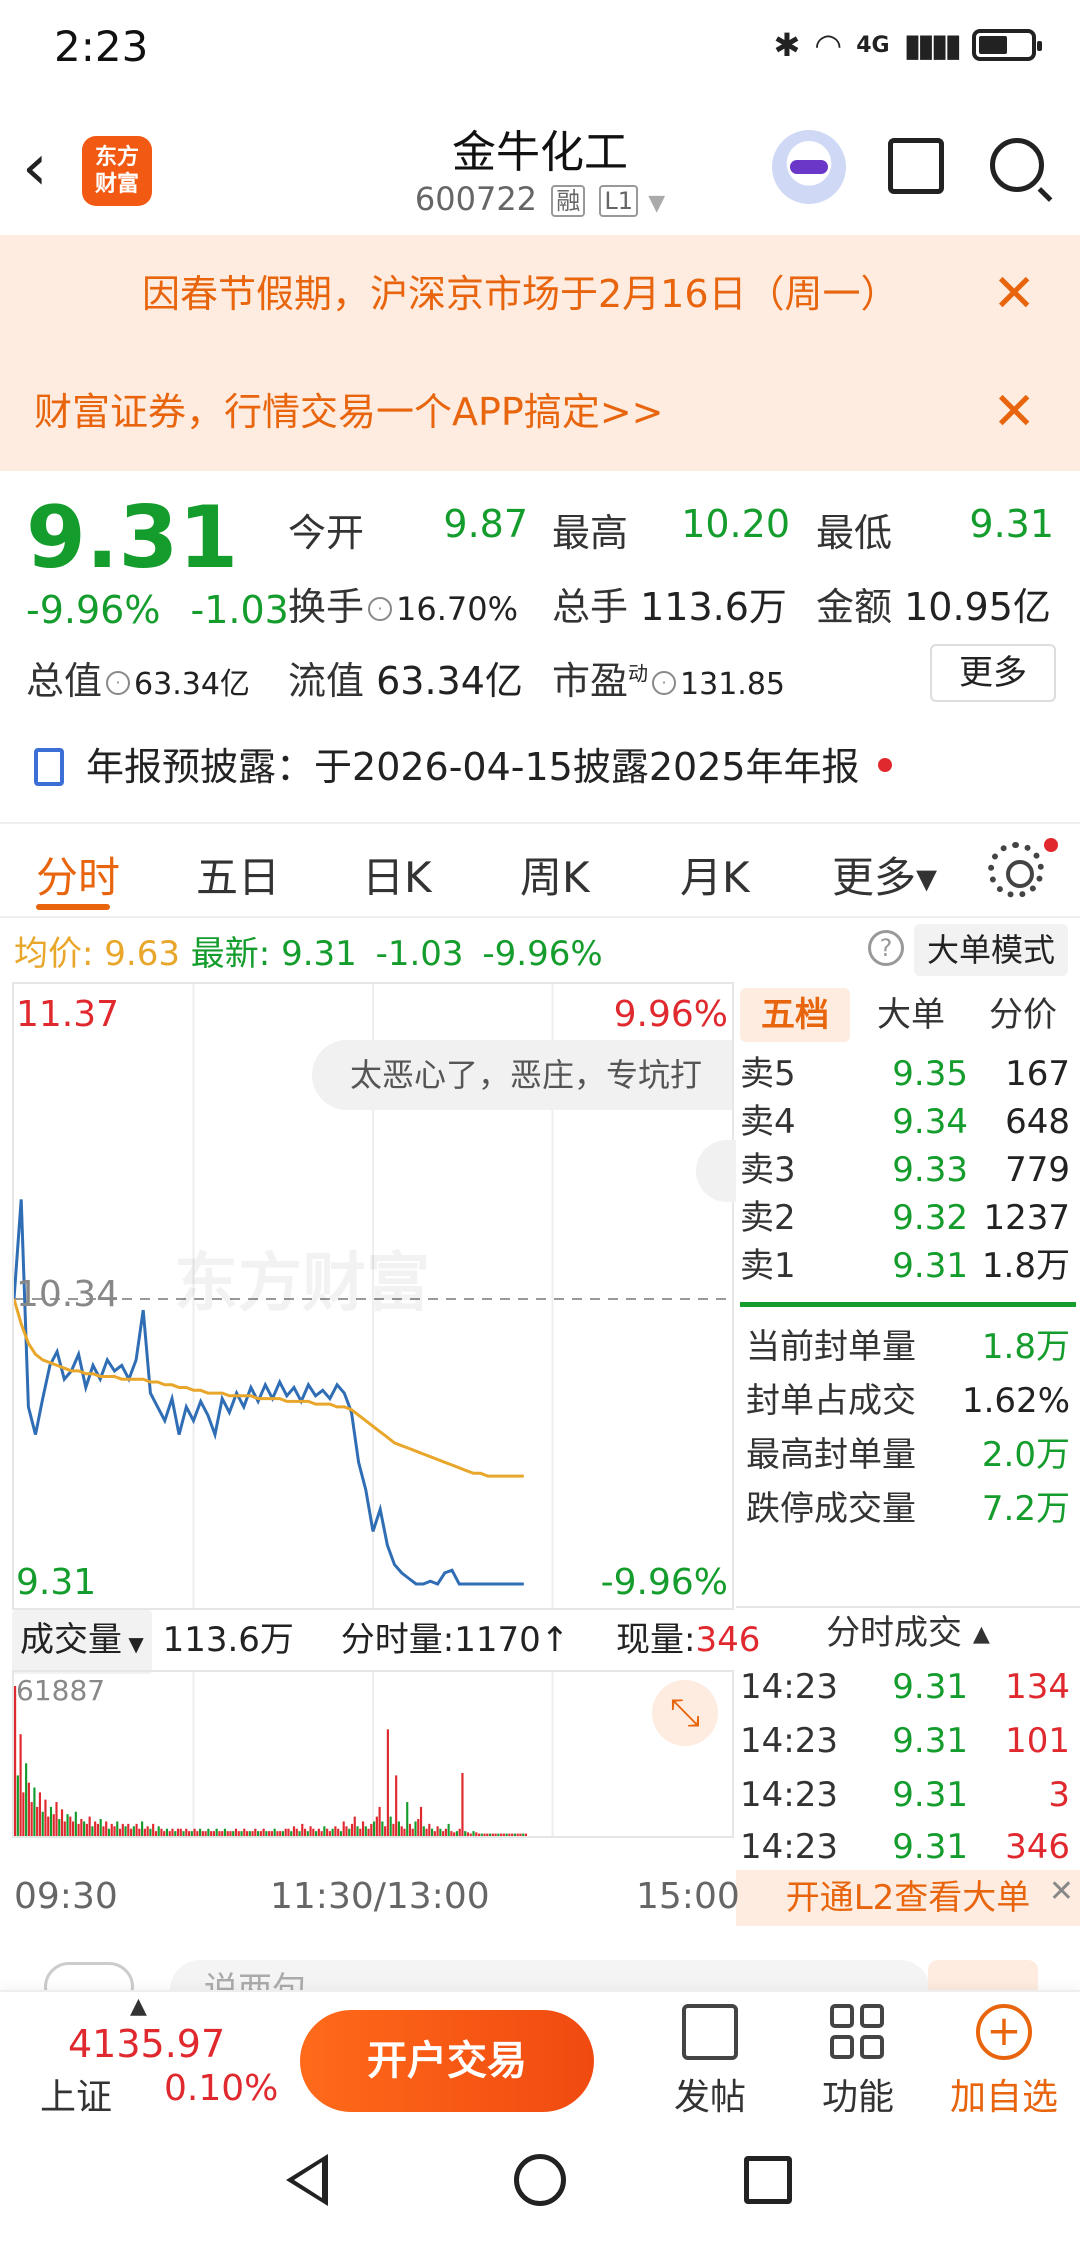 The height and width of the screenshot is (2244, 1080). What do you see at coordinates (373, 1754) in the screenshot?
I see `volume-chart: 61887` at bounding box center [373, 1754].